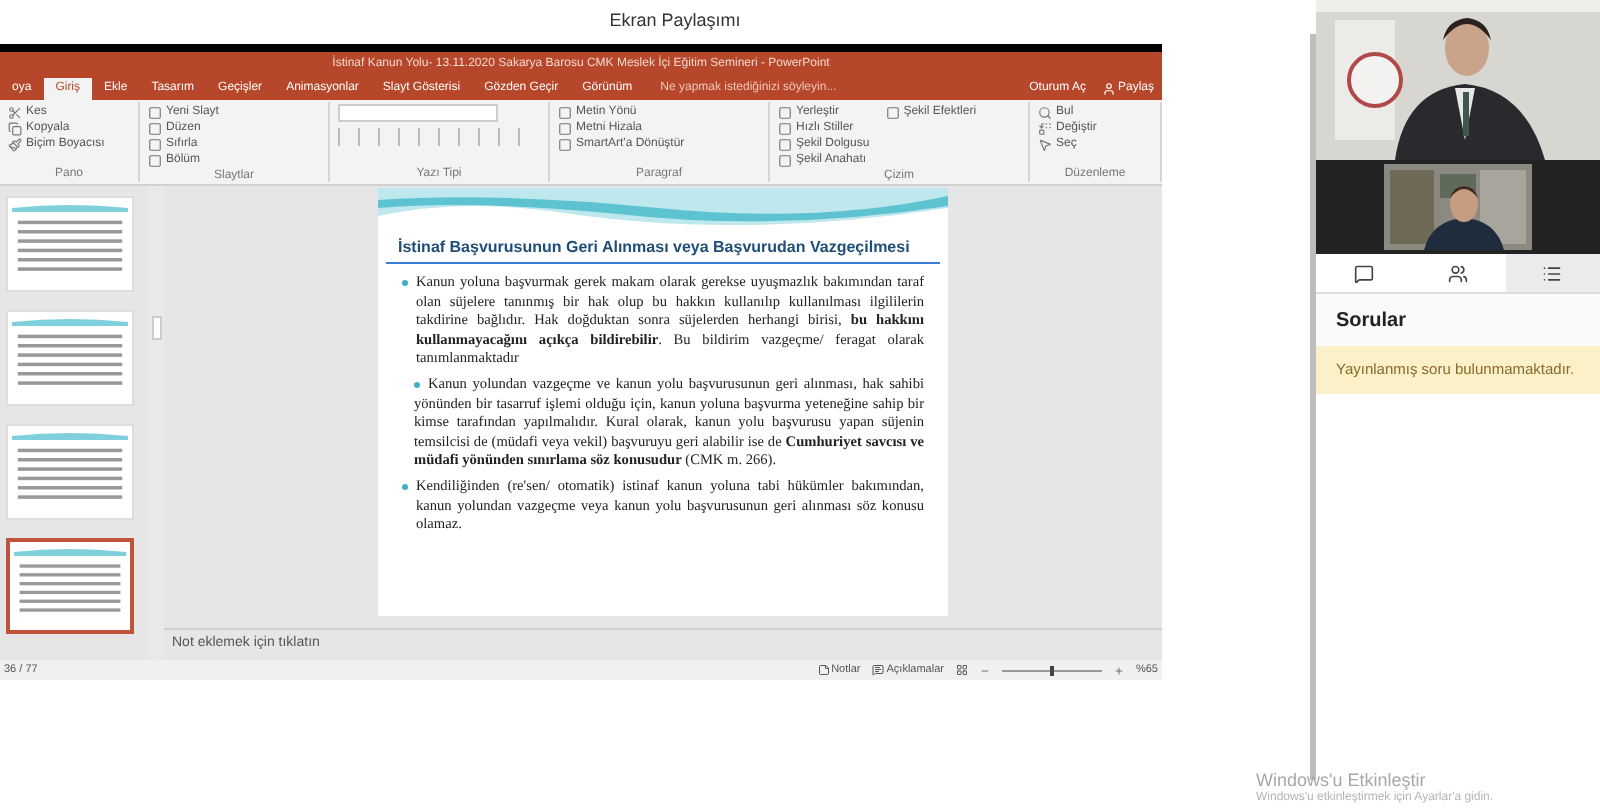 The height and width of the screenshot is (812, 1600). Describe the element at coordinates (1118, 670) in the screenshot. I see `zoom-in-icon` at that location.